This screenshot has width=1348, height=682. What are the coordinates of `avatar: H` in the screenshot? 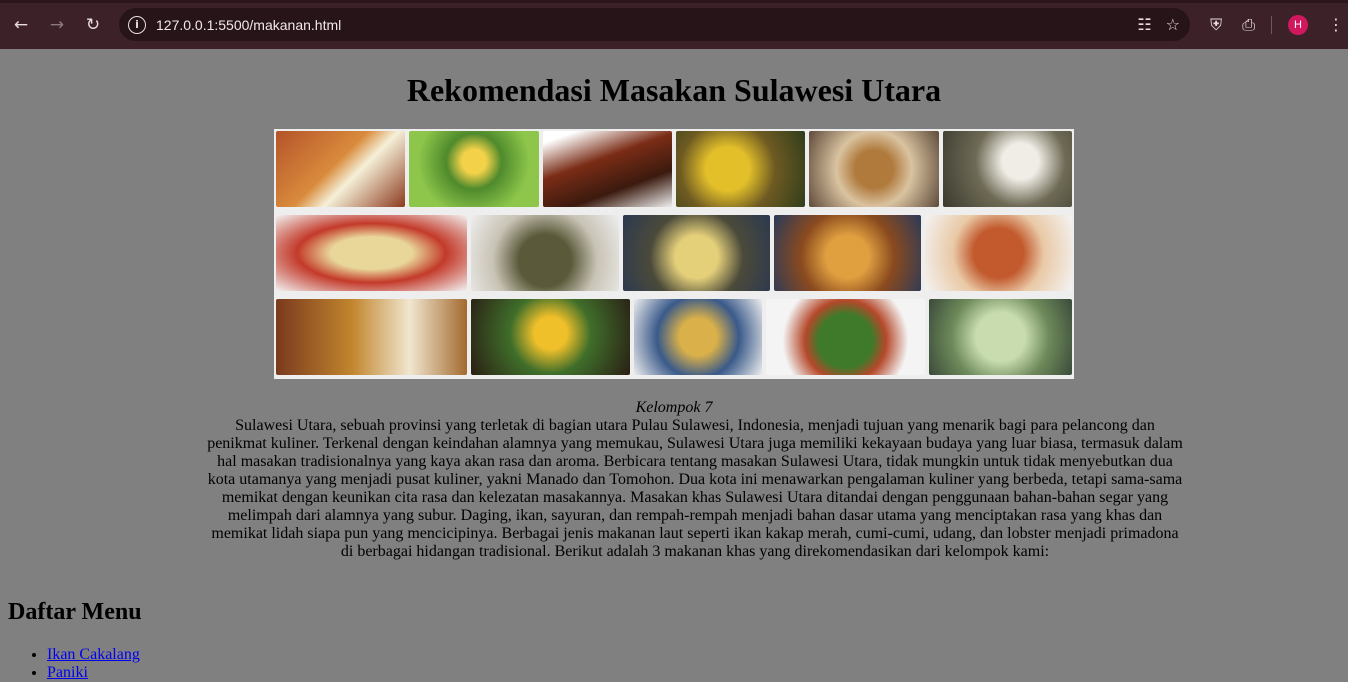 It's located at (1298, 24).